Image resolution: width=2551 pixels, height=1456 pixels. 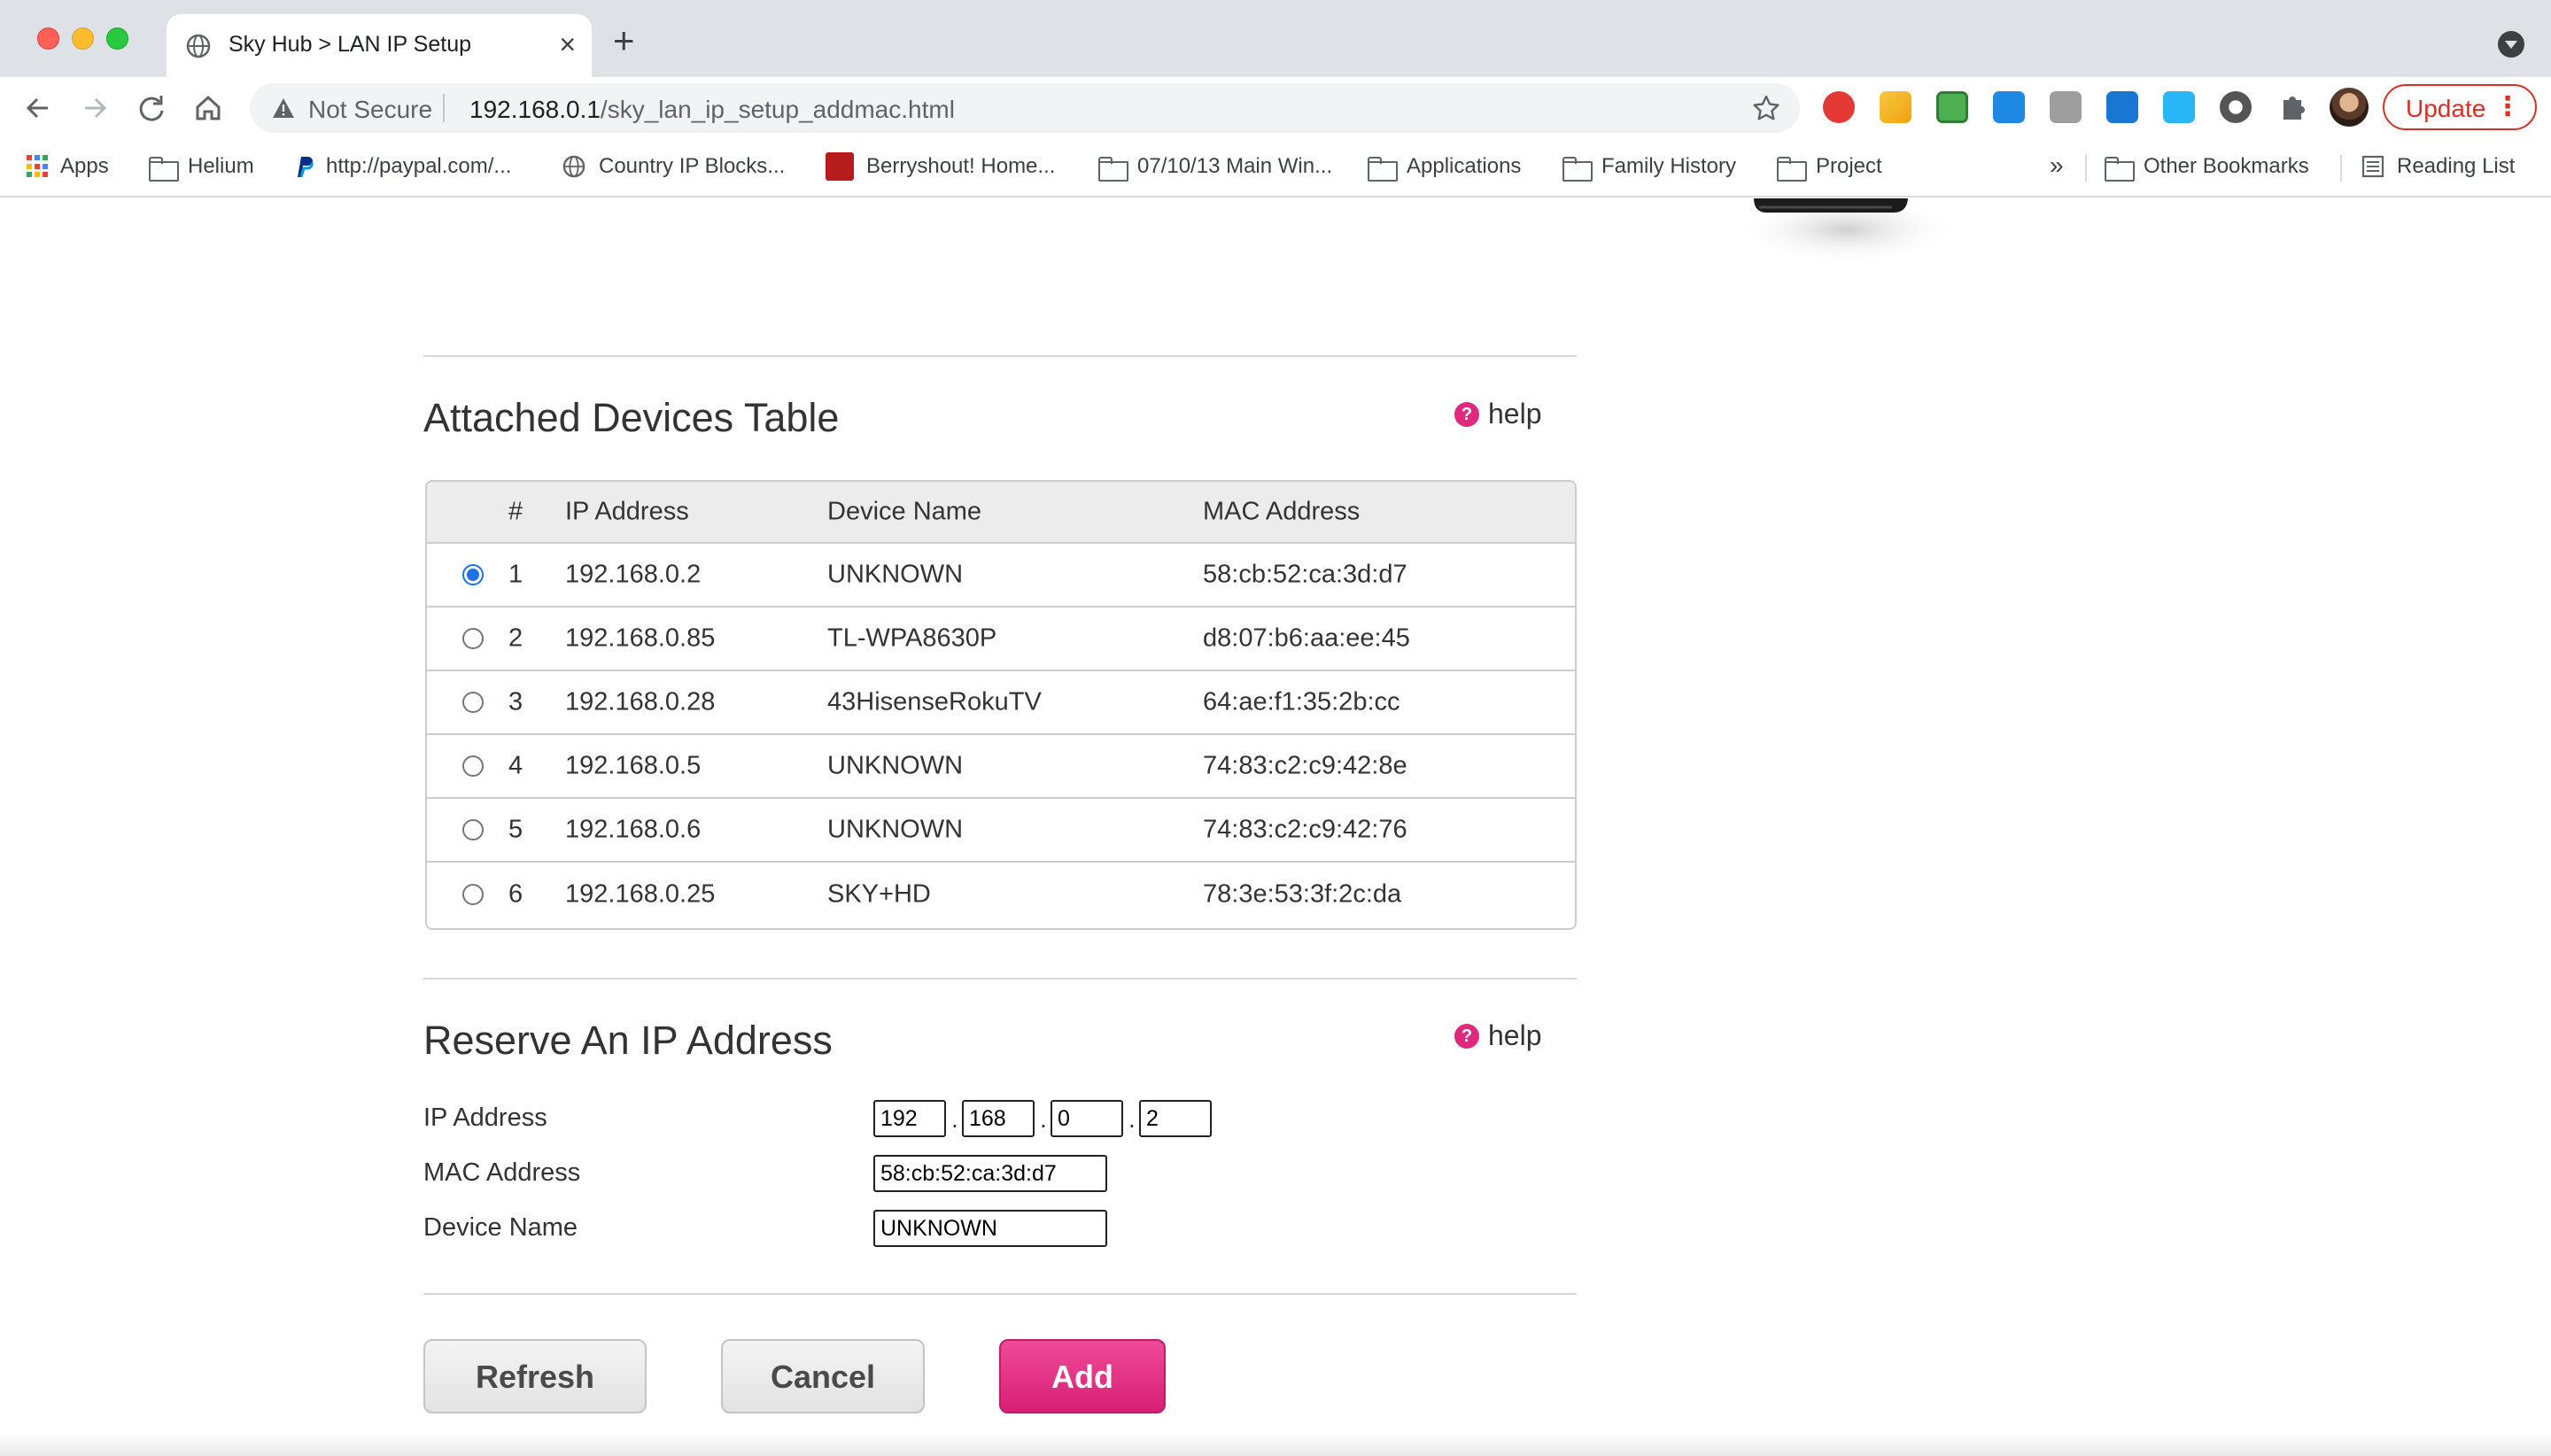 What do you see at coordinates (2292, 107) in the screenshot?
I see `puzzle-extensions-icon` at bounding box center [2292, 107].